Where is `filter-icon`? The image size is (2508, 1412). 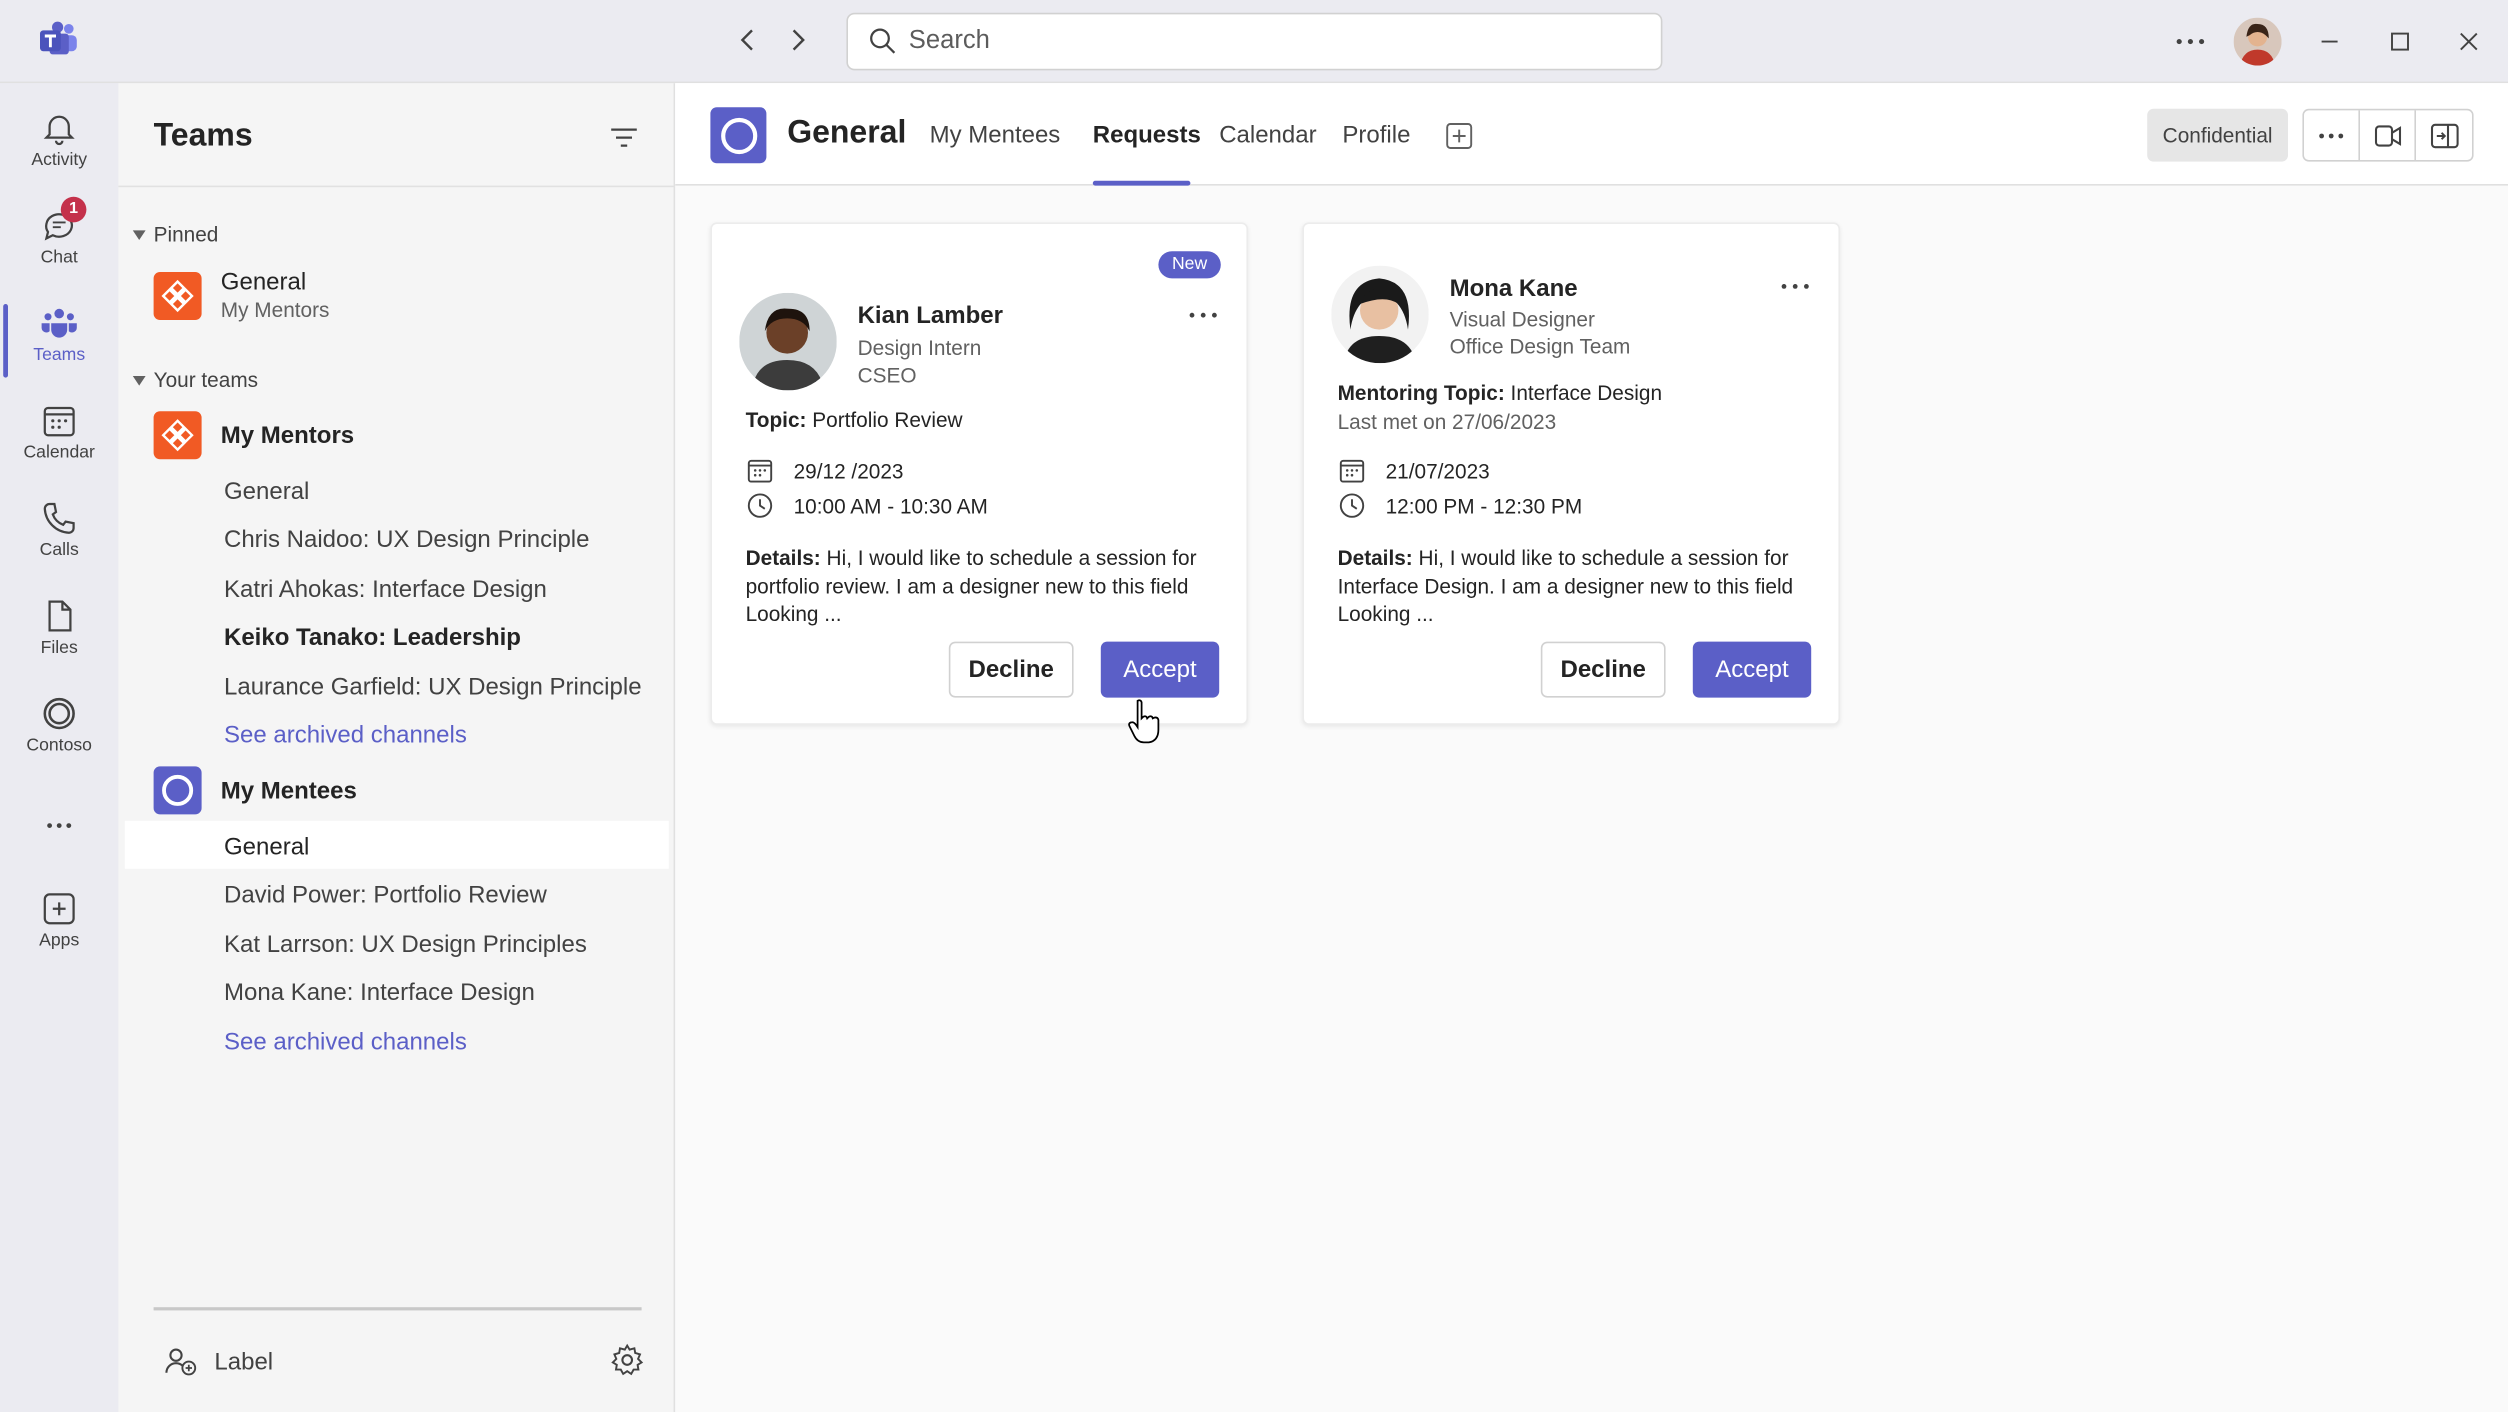
filter-icon is located at coordinates (623, 138).